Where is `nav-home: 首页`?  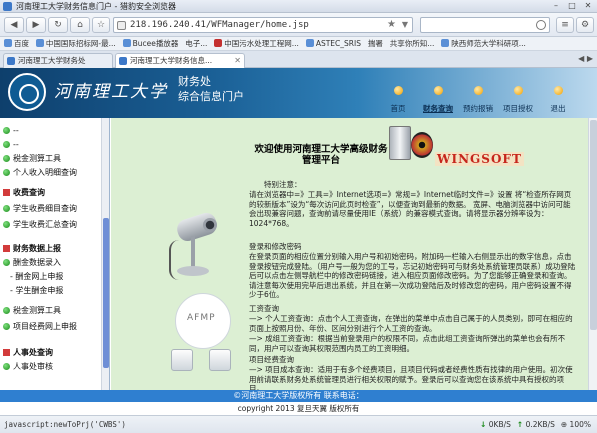
nav-home: 首页 is located at coordinates (398, 100).